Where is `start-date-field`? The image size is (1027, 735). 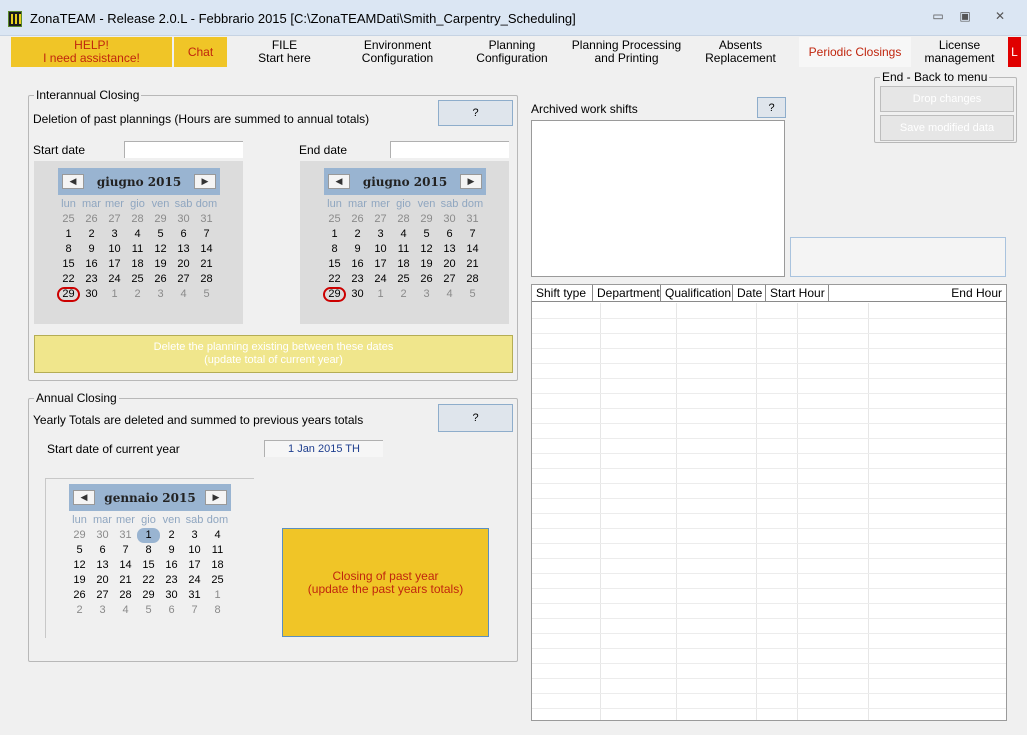
start-date-field is located at coordinates (183, 149).